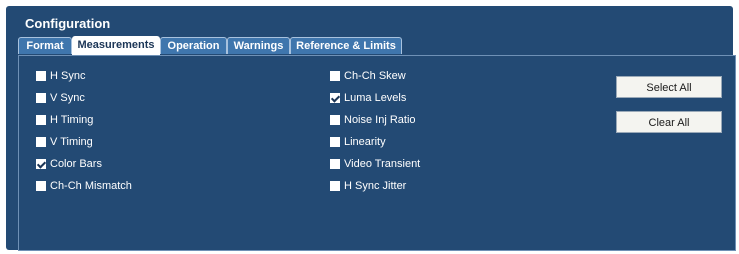 The width and height of the screenshot is (739, 254). What do you see at coordinates (380, 120) in the screenshot?
I see `checkbox-label: Noise Inj Ratio` at bounding box center [380, 120].